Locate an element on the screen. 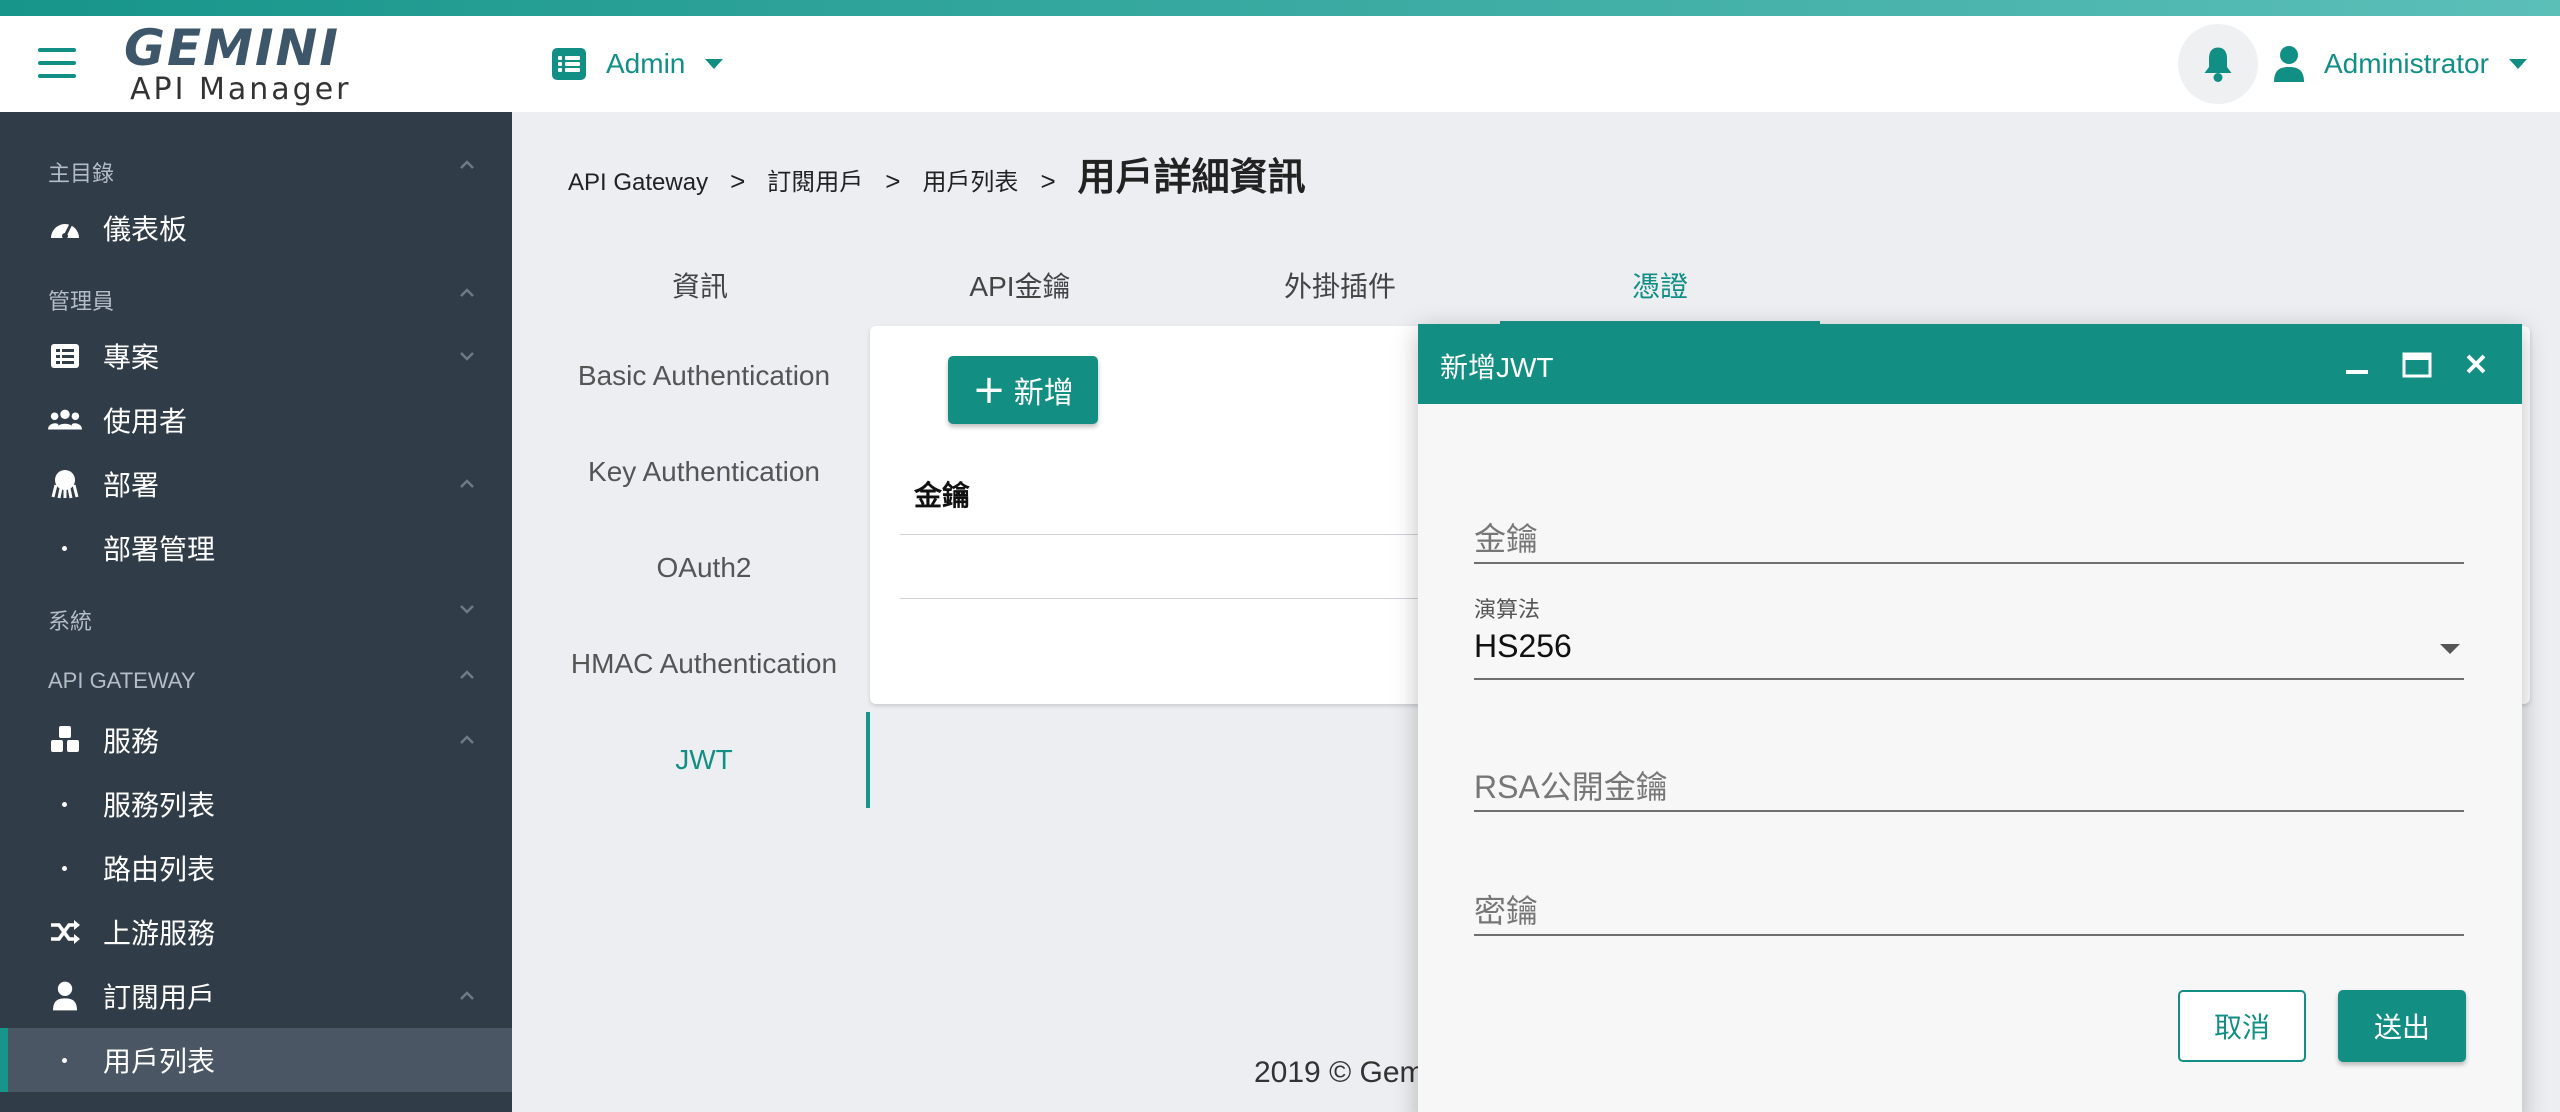 This screenshot has height=1112, width=2560. user-menu: Administrator is located at coordinates (2400, 64).